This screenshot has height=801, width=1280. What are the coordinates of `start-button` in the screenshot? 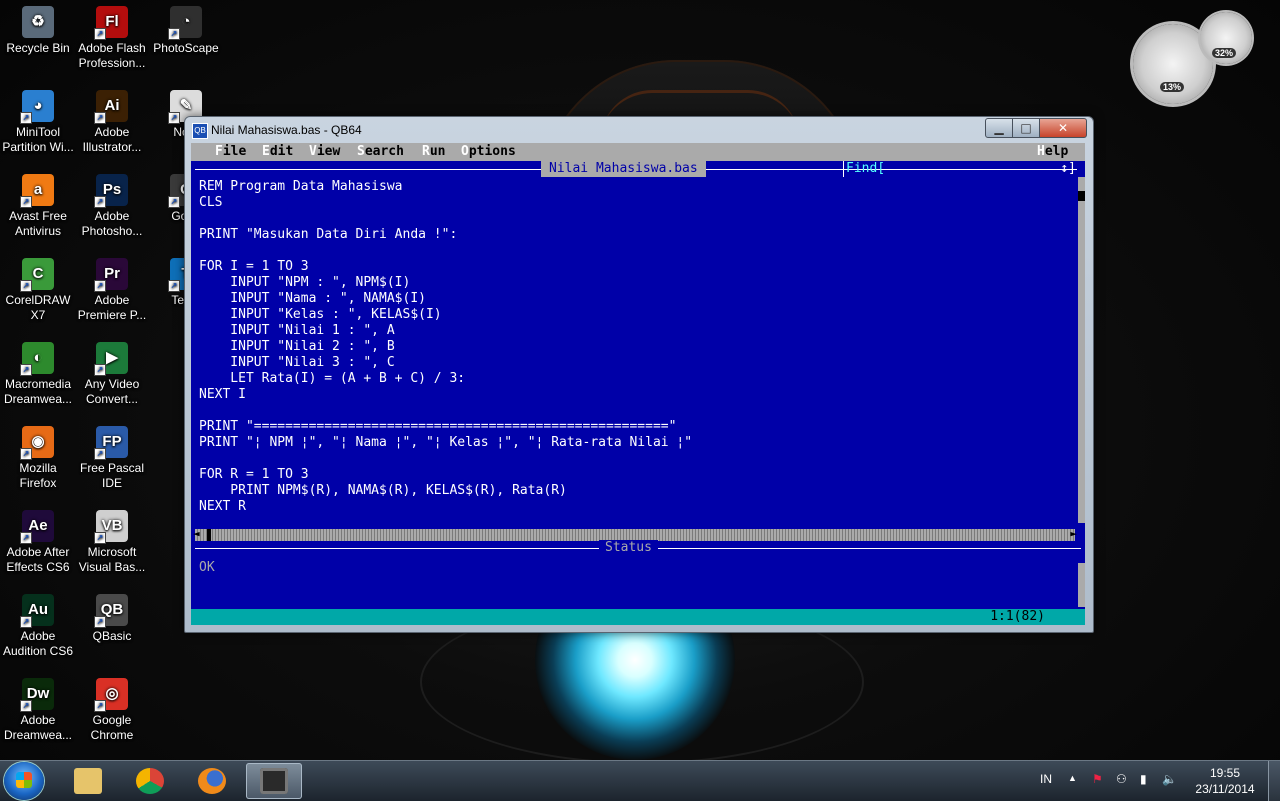 It's located at (24, 781).